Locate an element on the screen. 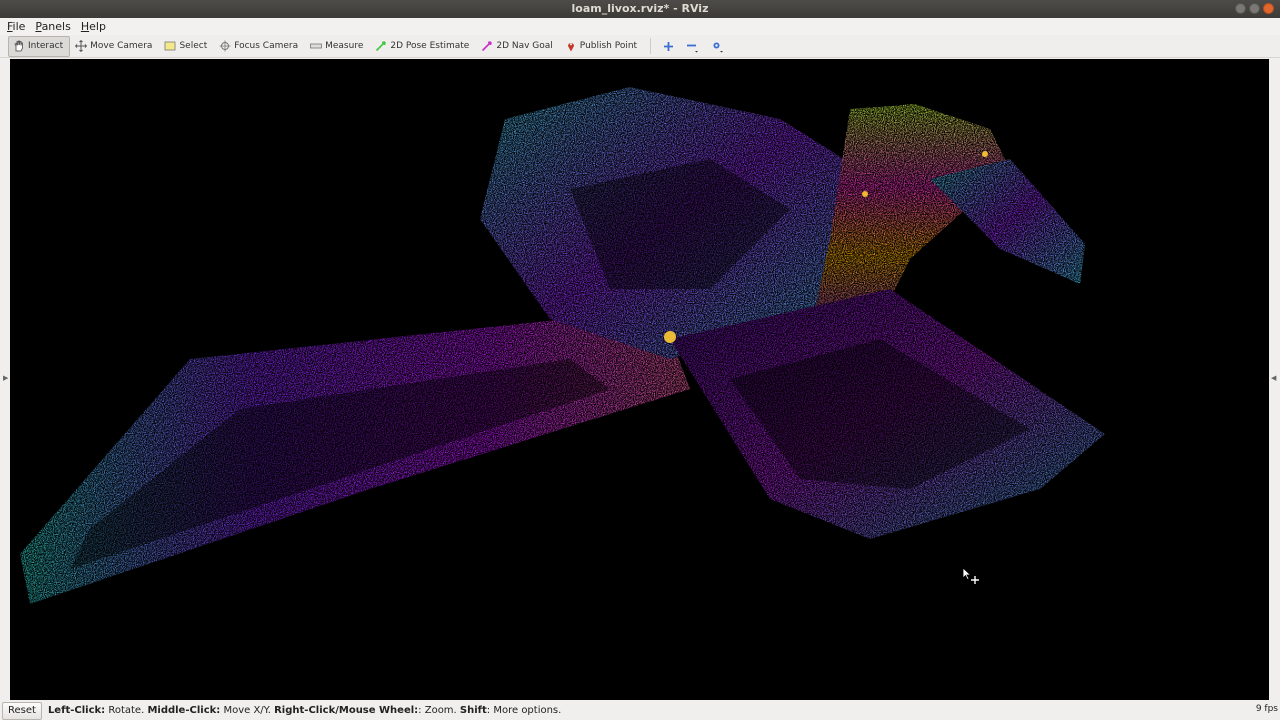 The width and height of the screenshot is (1280, 720). measure-label: Measure is located at coordinates (344, 46).